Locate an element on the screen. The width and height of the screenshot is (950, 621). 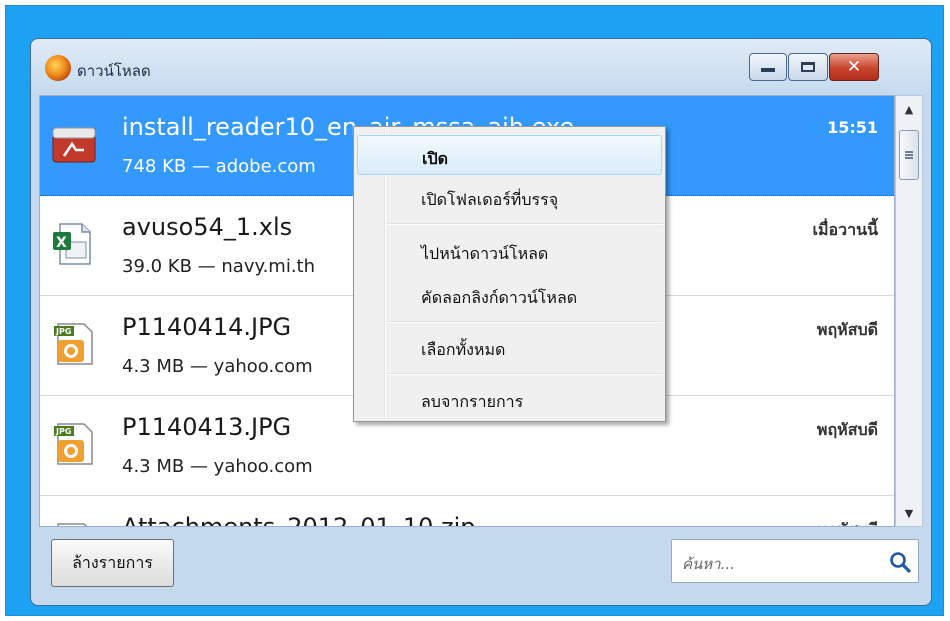
download-meta: 39.0 KB — navy.mi.th is located at coordinates (219, 266).